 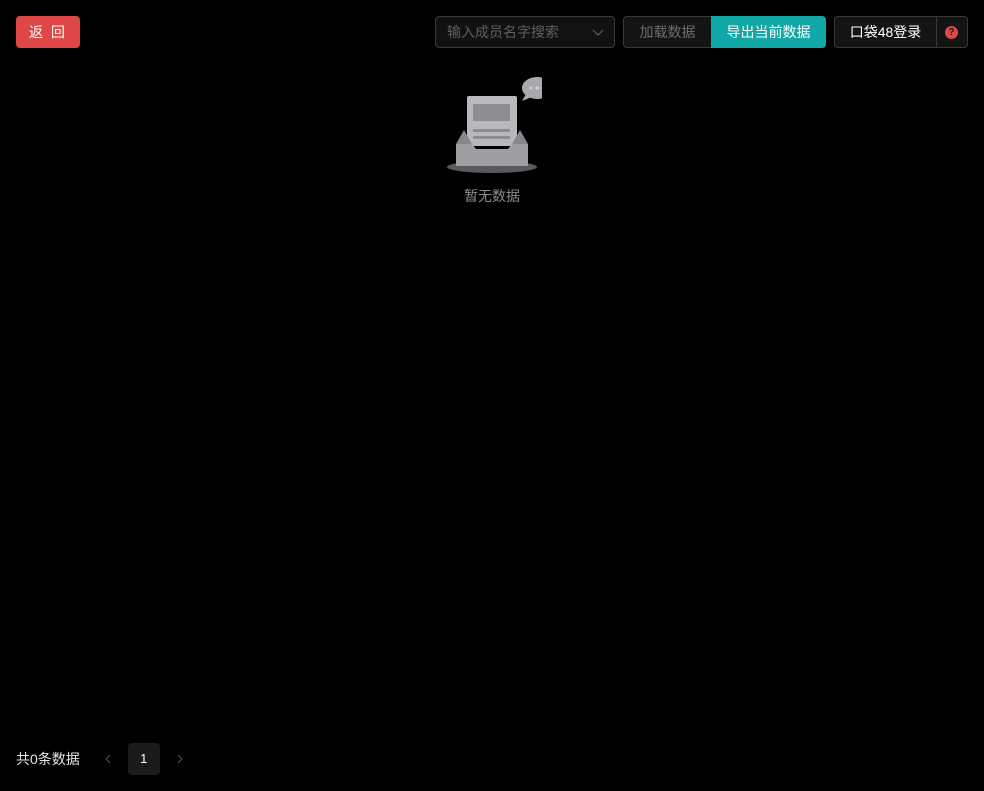 I want to click on help-button: ?, so click(x=952, y=32).